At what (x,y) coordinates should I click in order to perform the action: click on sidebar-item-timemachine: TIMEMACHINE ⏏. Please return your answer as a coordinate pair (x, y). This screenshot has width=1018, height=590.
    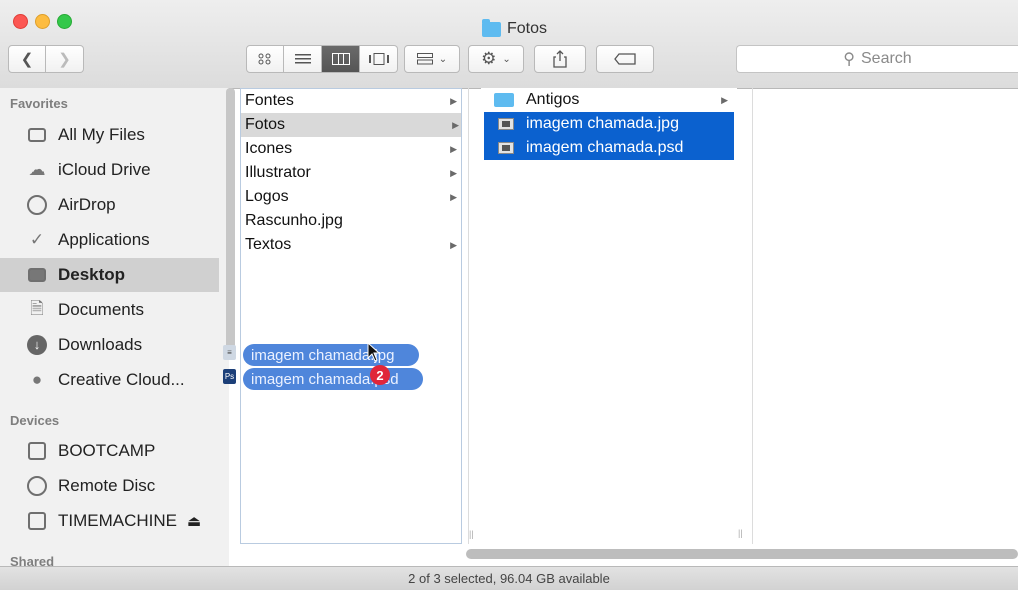
    Looking at the image, I should click on (109, 521).